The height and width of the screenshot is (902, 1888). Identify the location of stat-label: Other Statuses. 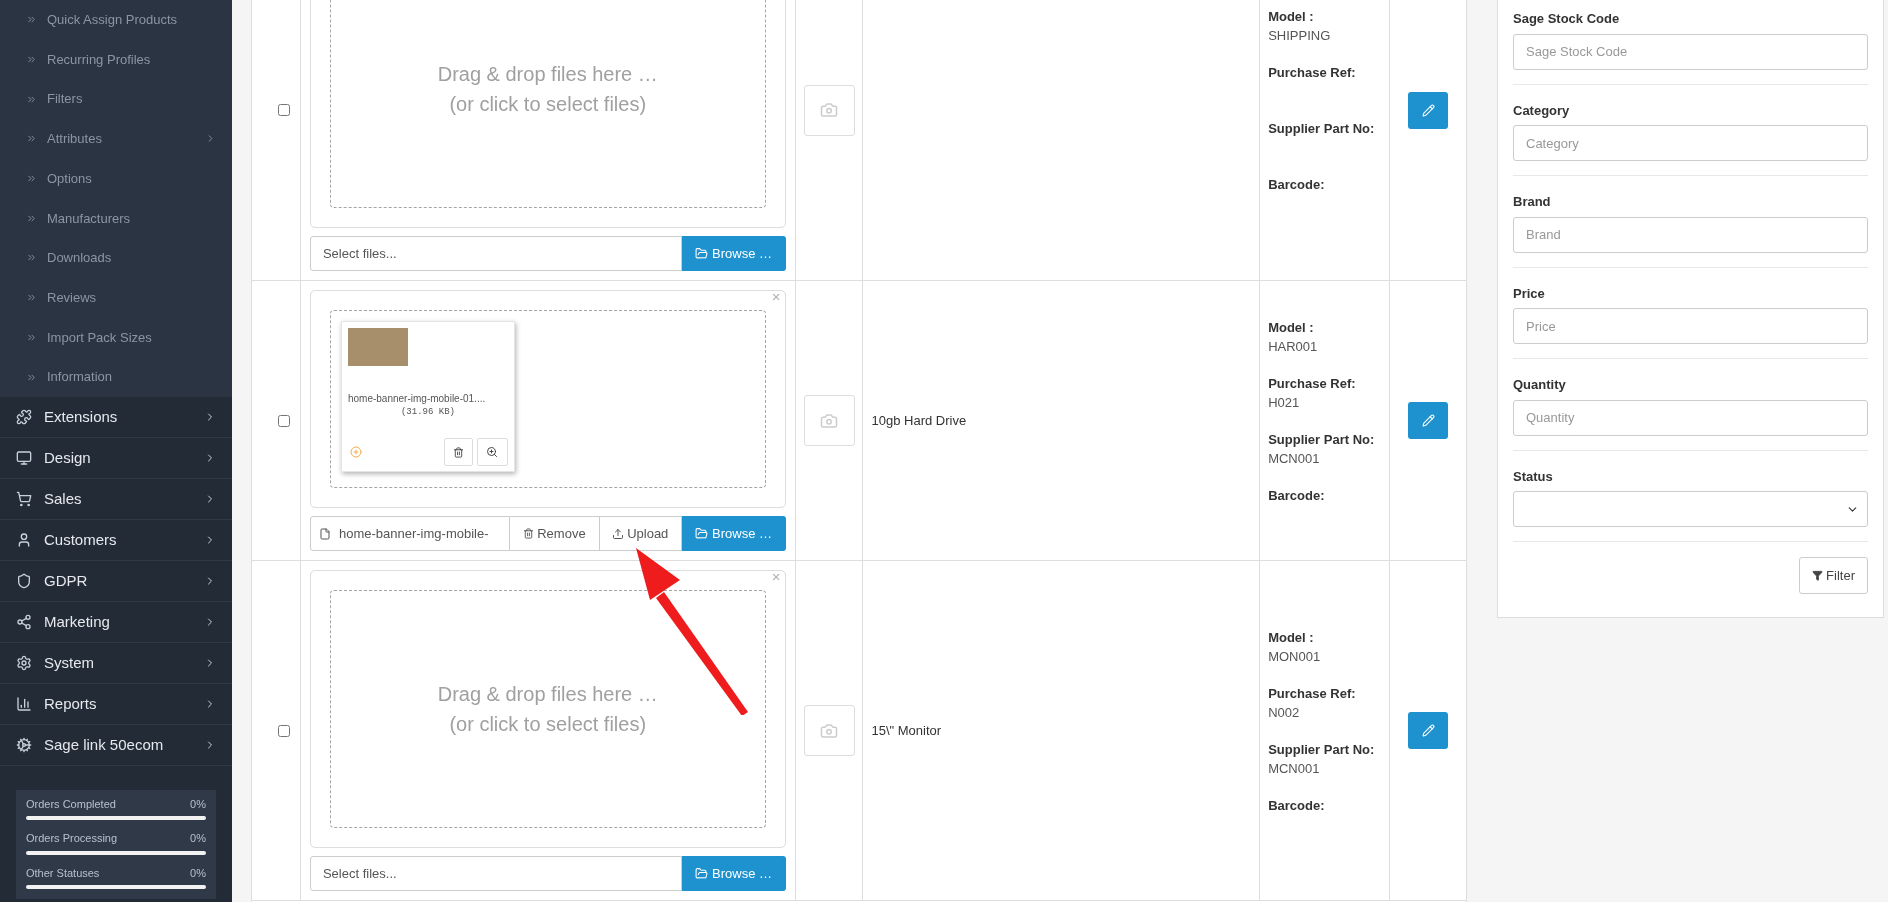
(63, 873).